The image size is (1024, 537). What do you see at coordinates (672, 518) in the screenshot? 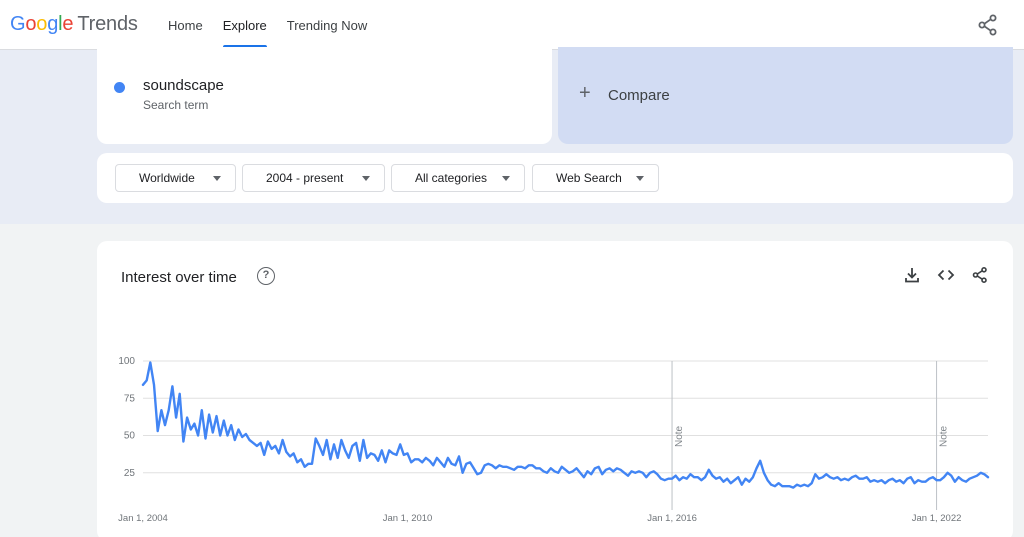
I see `x-tick-label: Jan 1, 2016` at bounding box center [672, 518].